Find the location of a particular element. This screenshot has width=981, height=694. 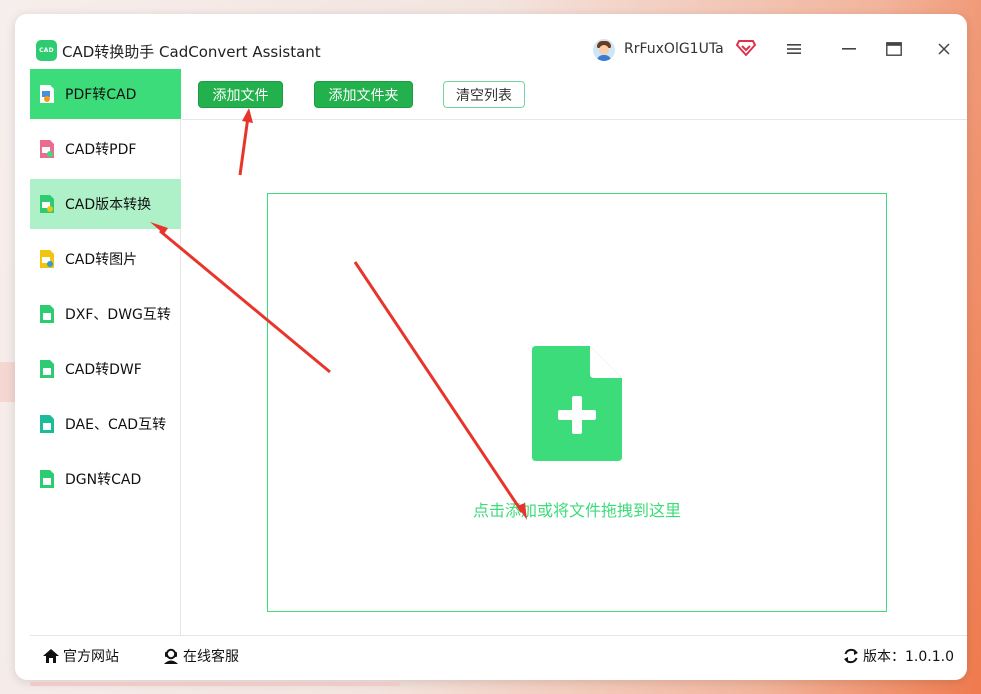

pdf-to-cad-icon is located at coordinates (47, 94).